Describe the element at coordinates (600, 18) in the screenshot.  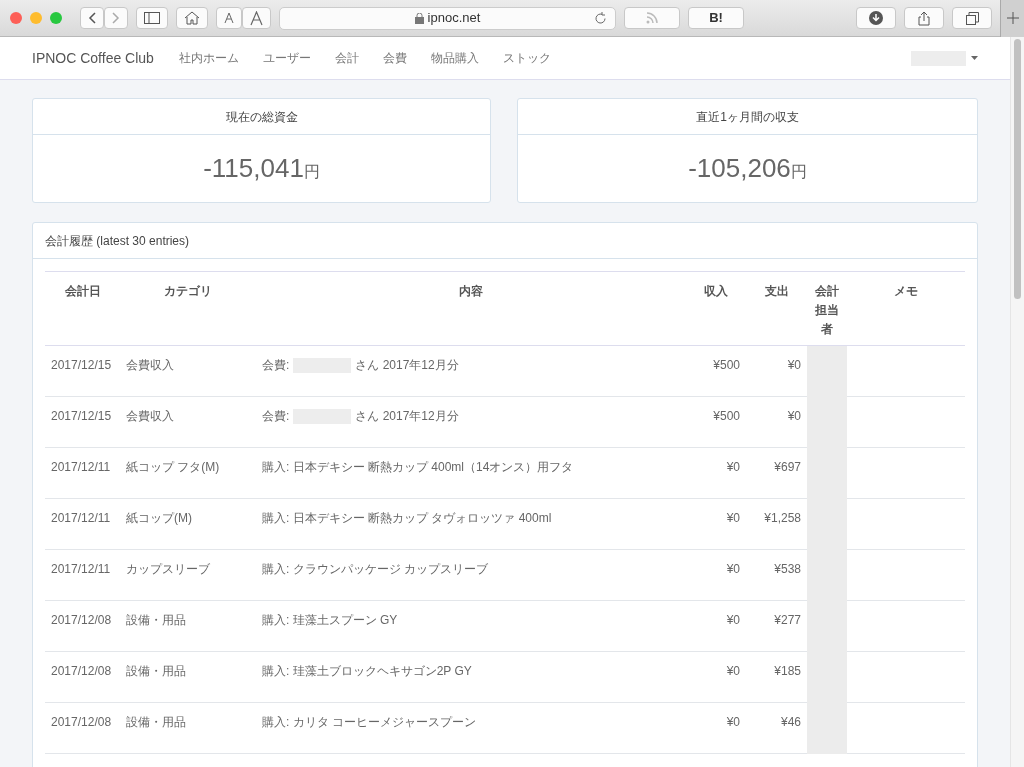
I see `reload-icon` at that location.